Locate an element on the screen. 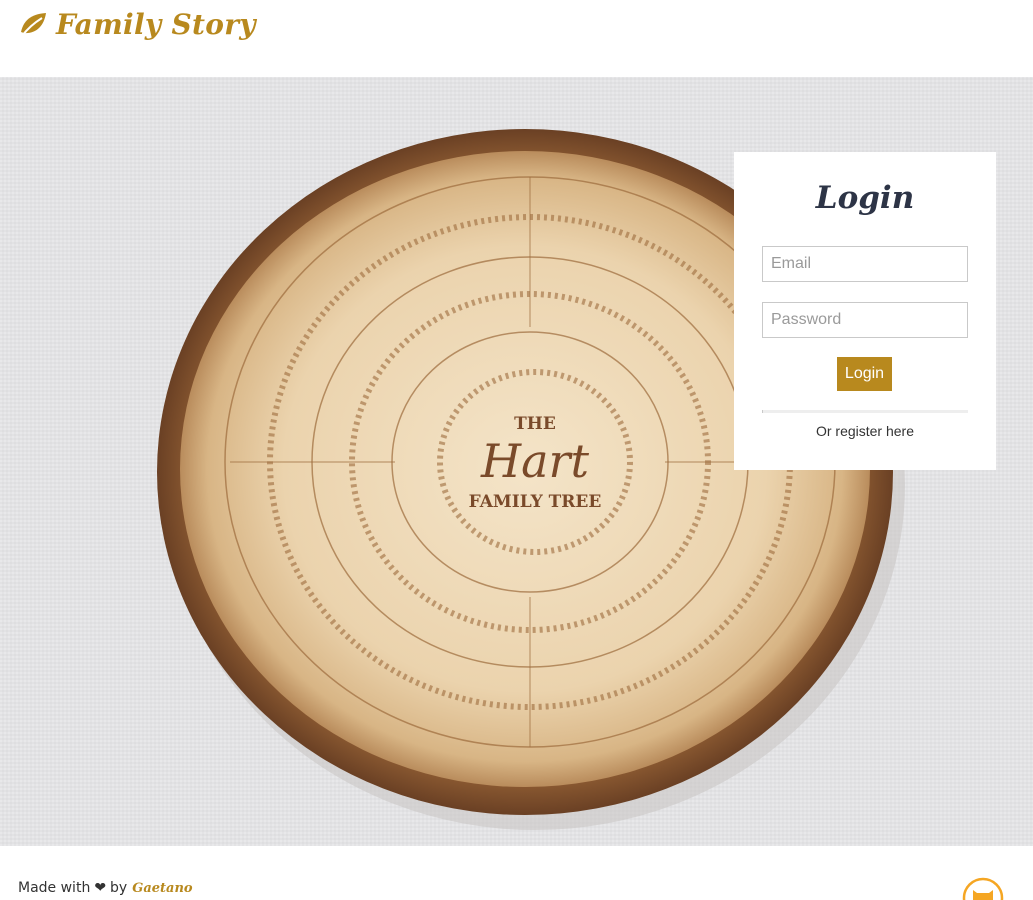 This screenshot has width=1033, height=900. password-input is located at coordinates (865, 320).